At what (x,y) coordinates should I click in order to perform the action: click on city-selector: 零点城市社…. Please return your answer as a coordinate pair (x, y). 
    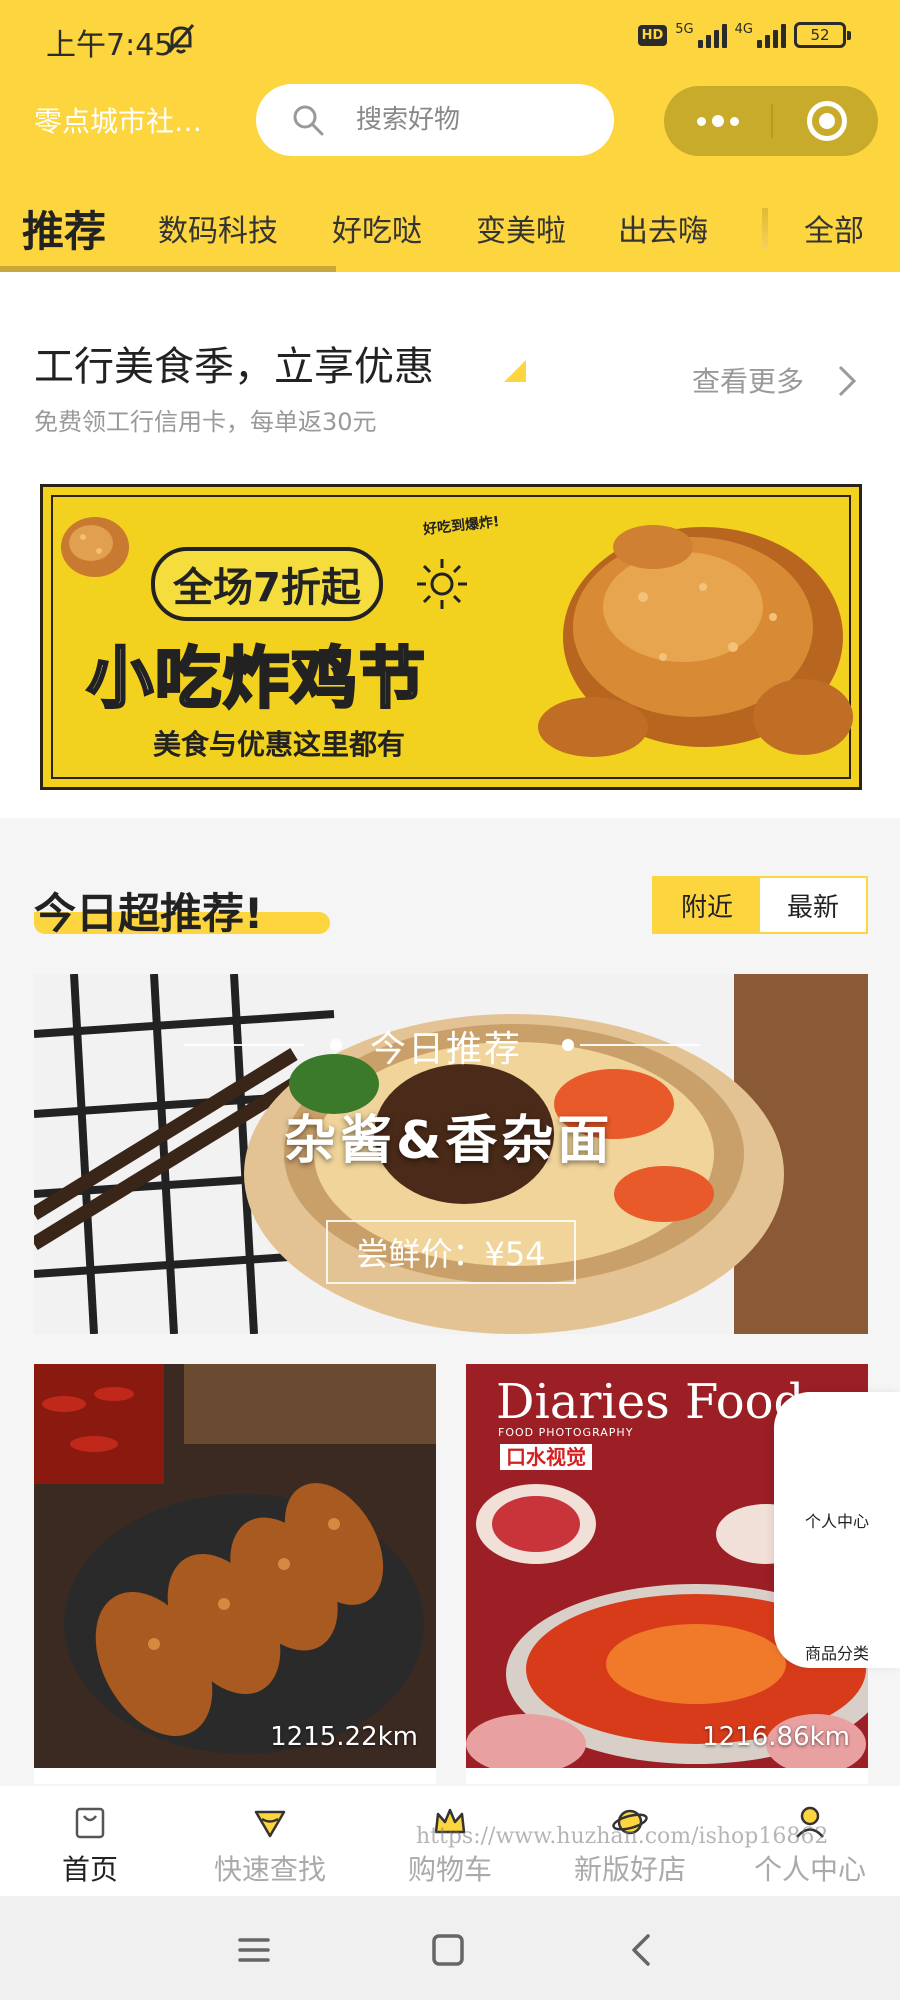
    Looking at the image, I should click on (134, 120).